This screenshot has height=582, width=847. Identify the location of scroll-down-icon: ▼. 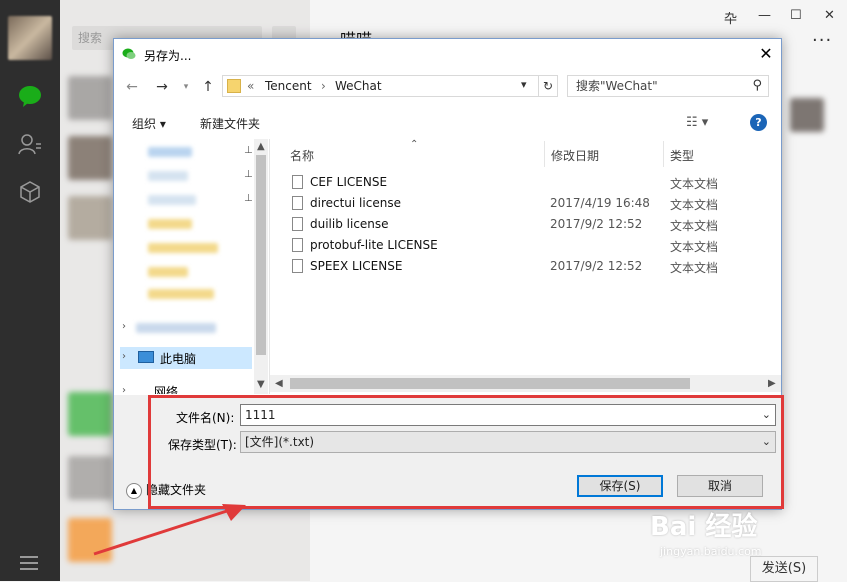
(261, 384).